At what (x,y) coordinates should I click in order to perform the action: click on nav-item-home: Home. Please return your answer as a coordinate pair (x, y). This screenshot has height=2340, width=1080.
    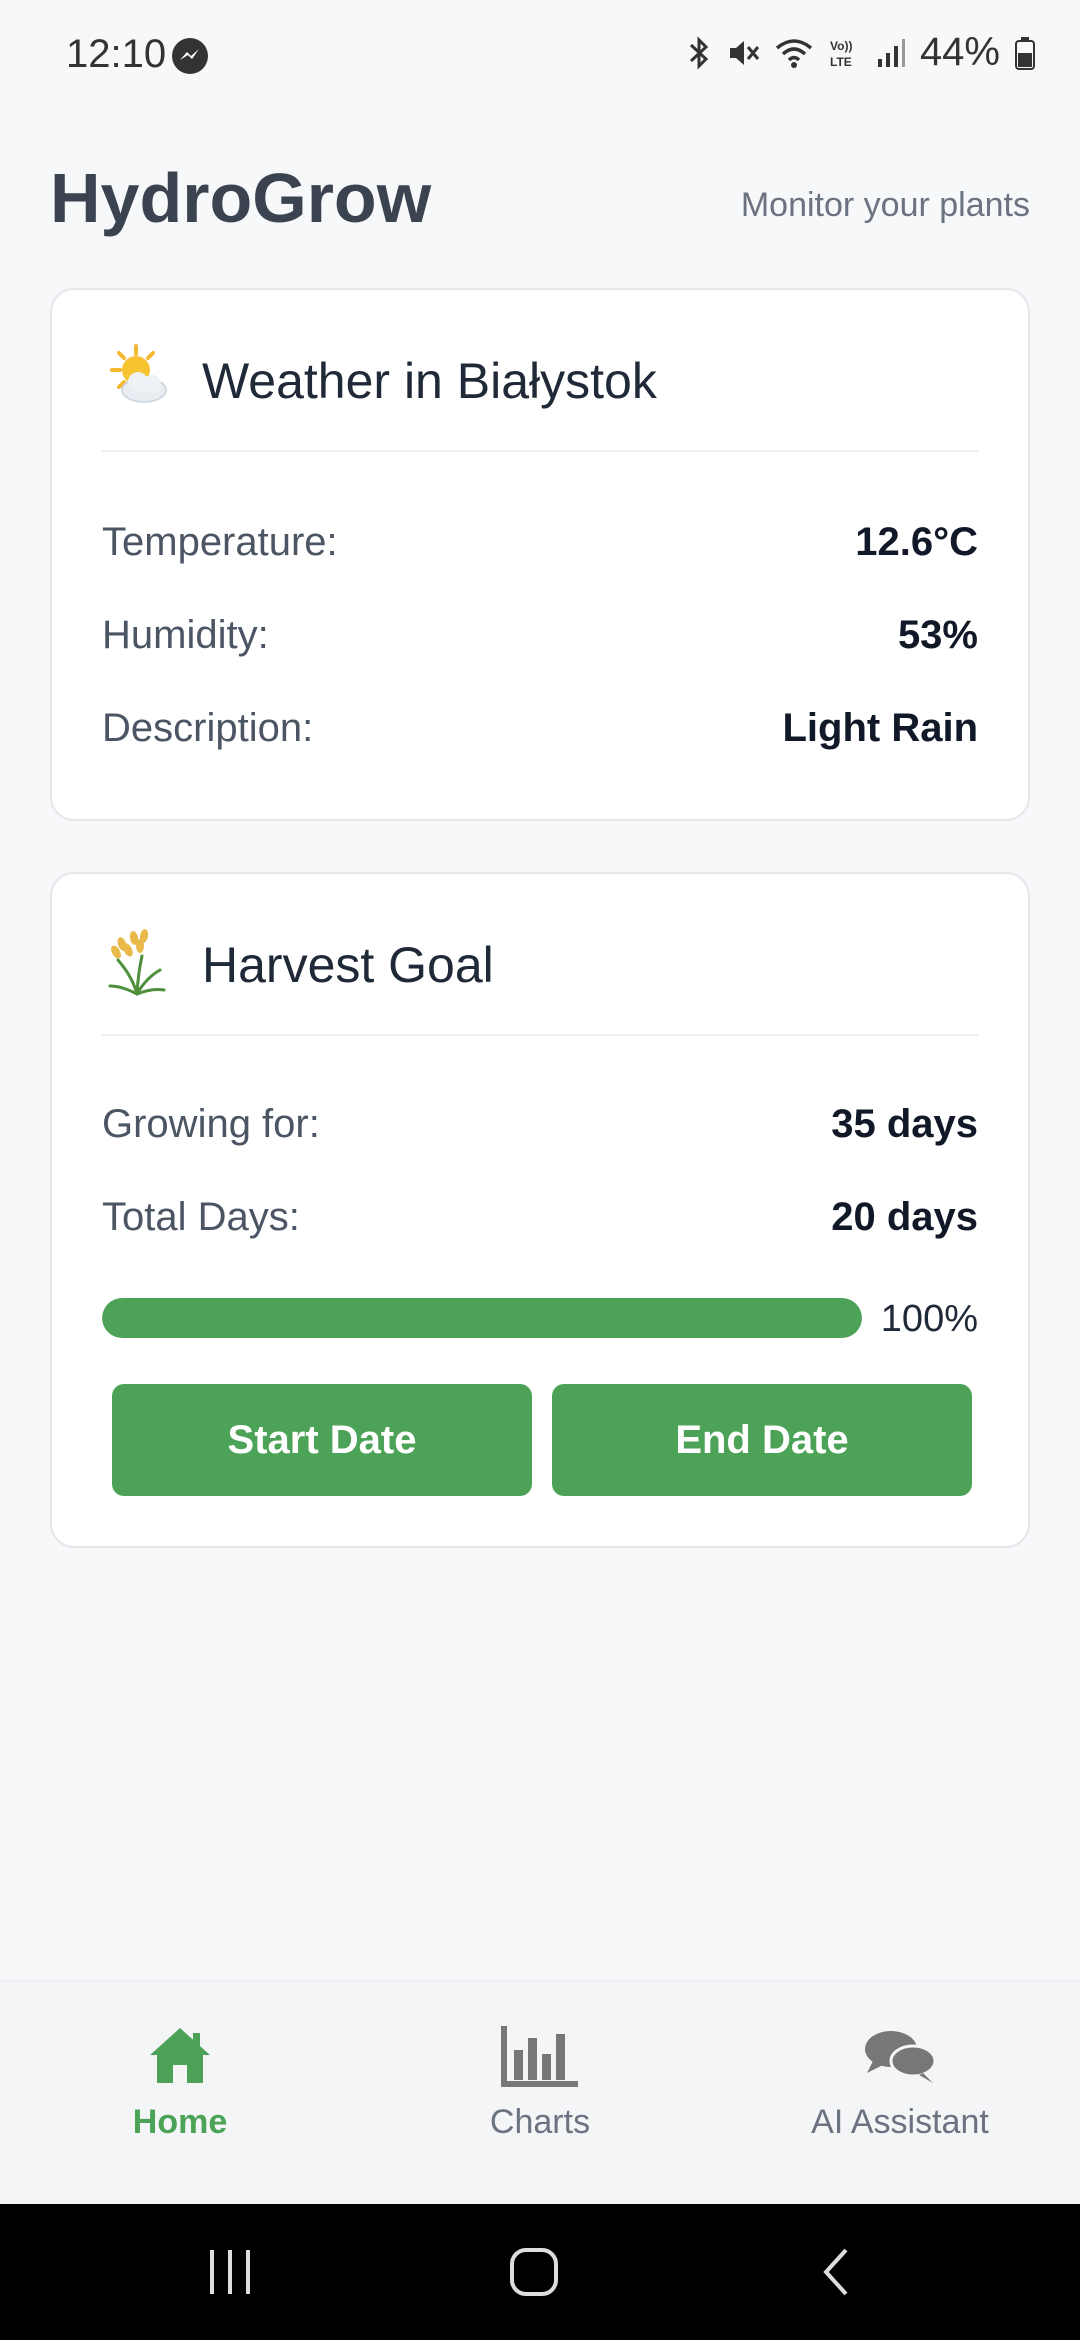
    Looking at the image, I should click on (180, 2081).